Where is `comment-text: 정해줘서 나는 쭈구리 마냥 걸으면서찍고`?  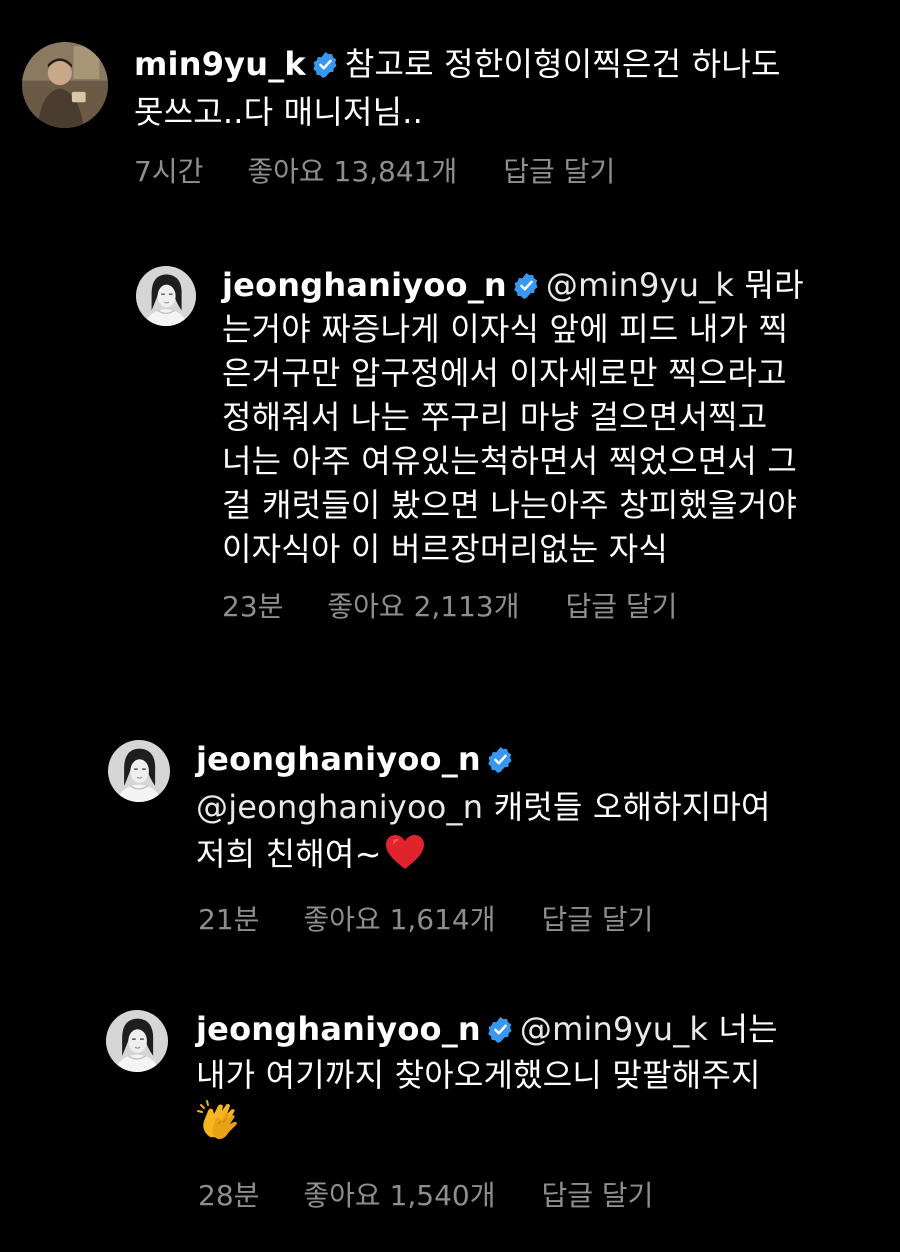
comment-text: 정해줘서 나는 쭈구리 마냥 걸으면서찍고 is located at coordinates (495, 417).